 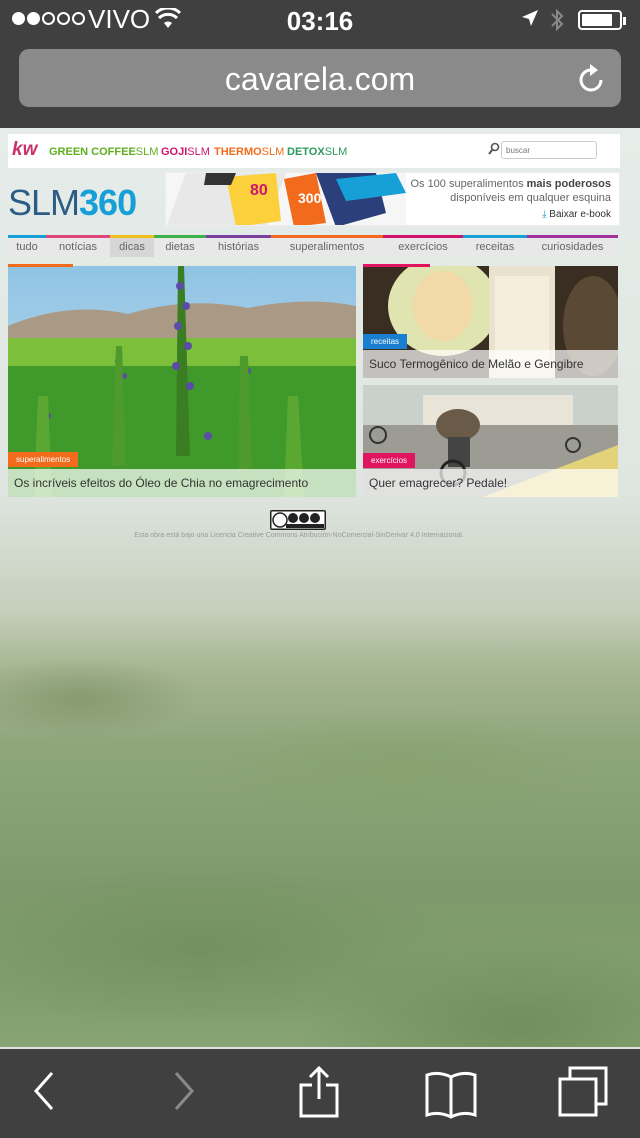 What do you see at coordinates (72, 203) in the screenshot?
I see `site-logo: SLM360` at bounding box center [72, 203].